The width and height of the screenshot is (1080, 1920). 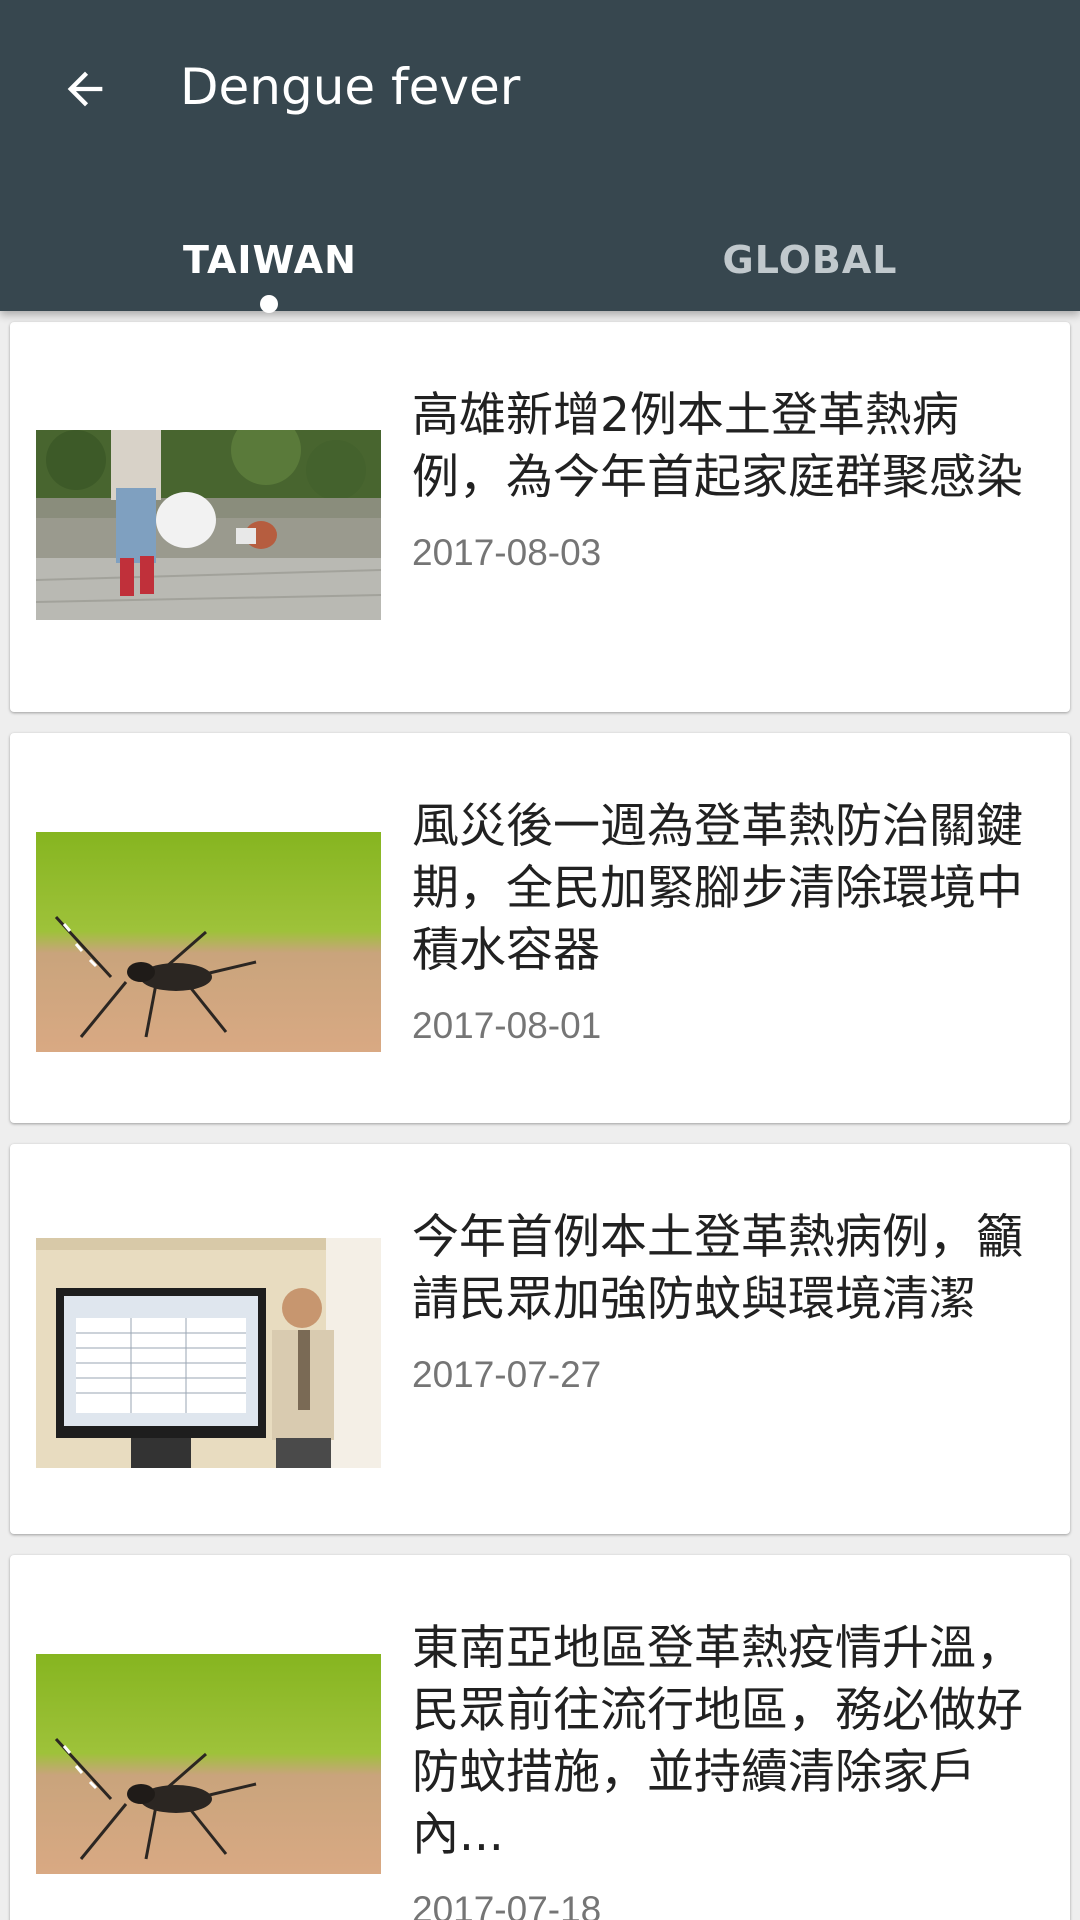 What do you see at coordinates (350, 87) in the screenshot?
I see `page-title: Dengue fever` at bounding box center [350, 87].